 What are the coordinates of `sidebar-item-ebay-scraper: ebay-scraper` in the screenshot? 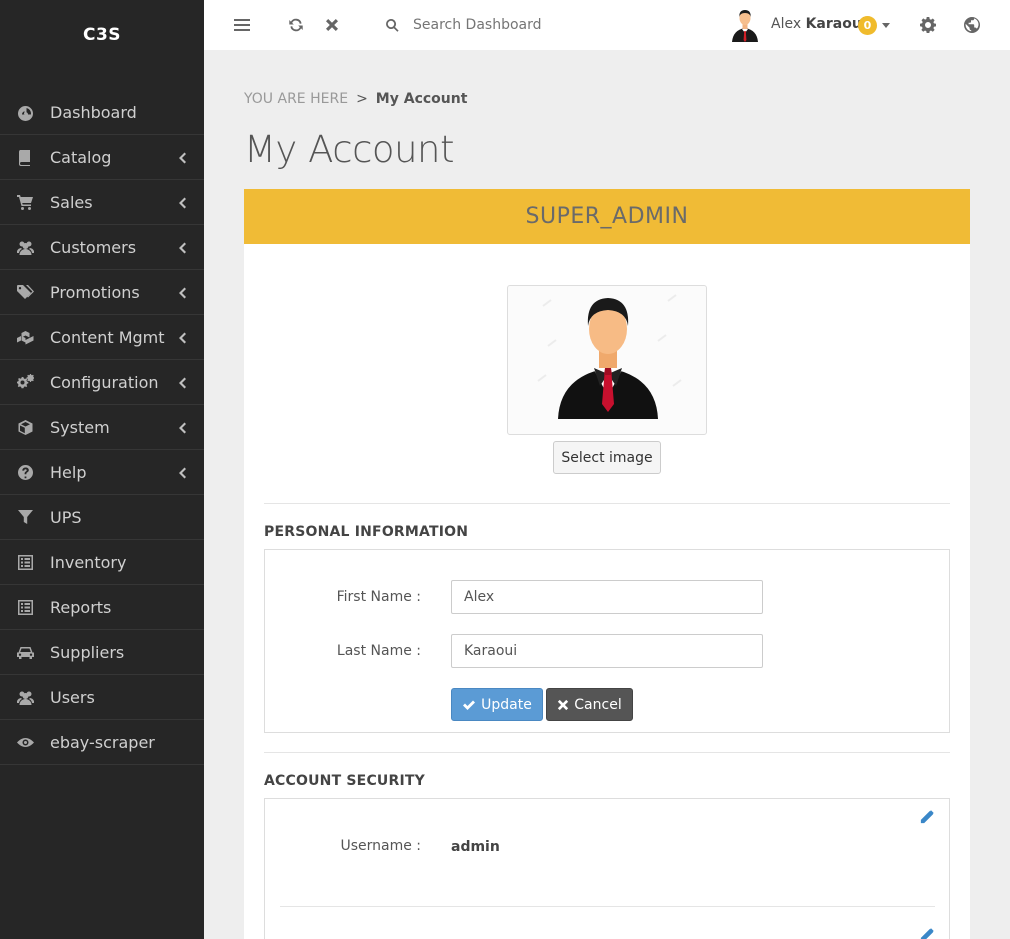 It's located at (102, 742).